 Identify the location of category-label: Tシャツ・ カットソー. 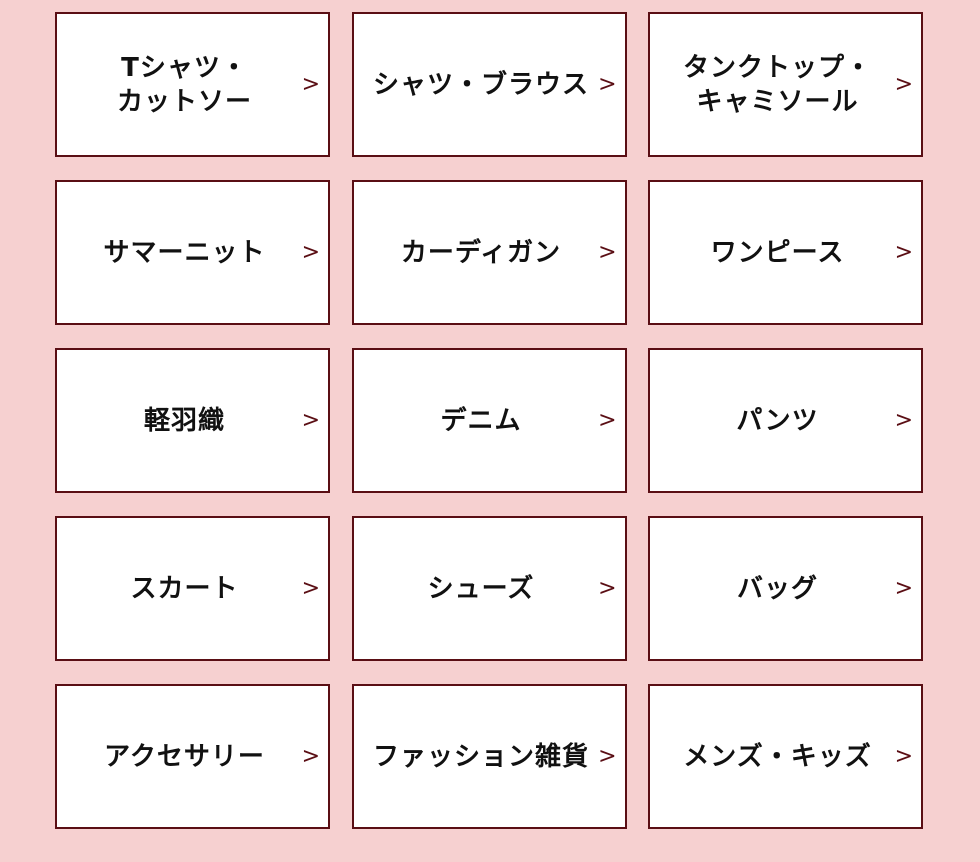
(184, 84).